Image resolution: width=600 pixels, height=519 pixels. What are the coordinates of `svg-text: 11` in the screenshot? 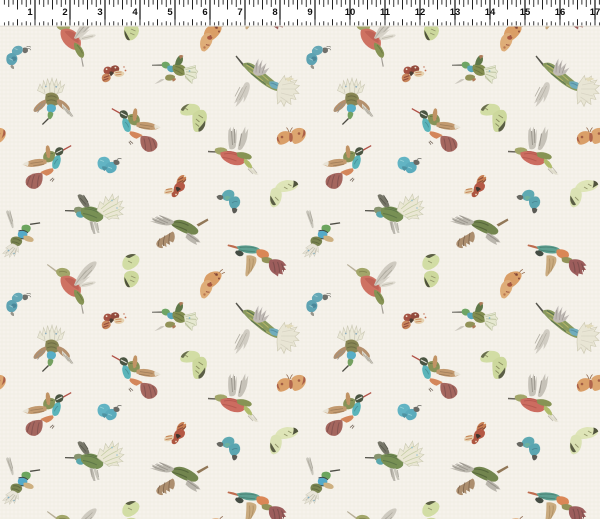 It's located at (385, 12).